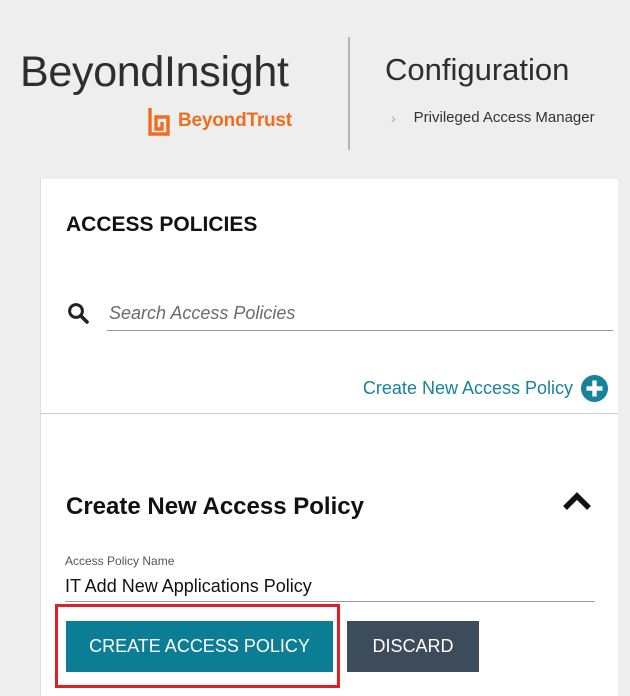 The width and height of the screenshot is (630, 696). What do you see at coordinates (413, 646) in the screenshot?
I see `discard-button: DISCARD` at bounding box center [413, 646].